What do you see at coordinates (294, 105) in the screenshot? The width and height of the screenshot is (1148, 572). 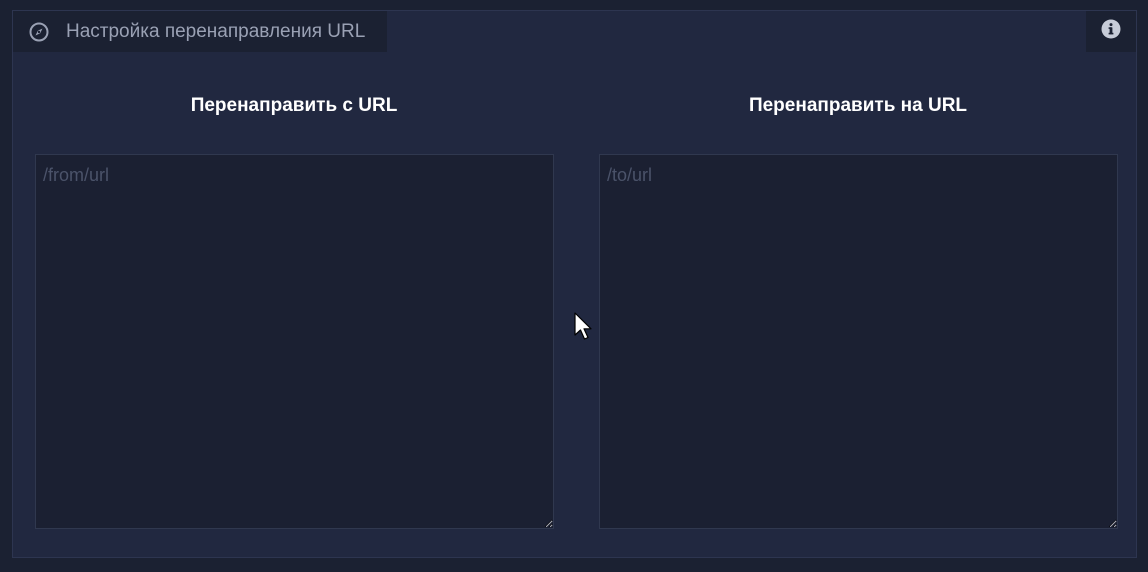 I see `from-url-label: Перенаправить с URL` at bounding box center [294, 105].